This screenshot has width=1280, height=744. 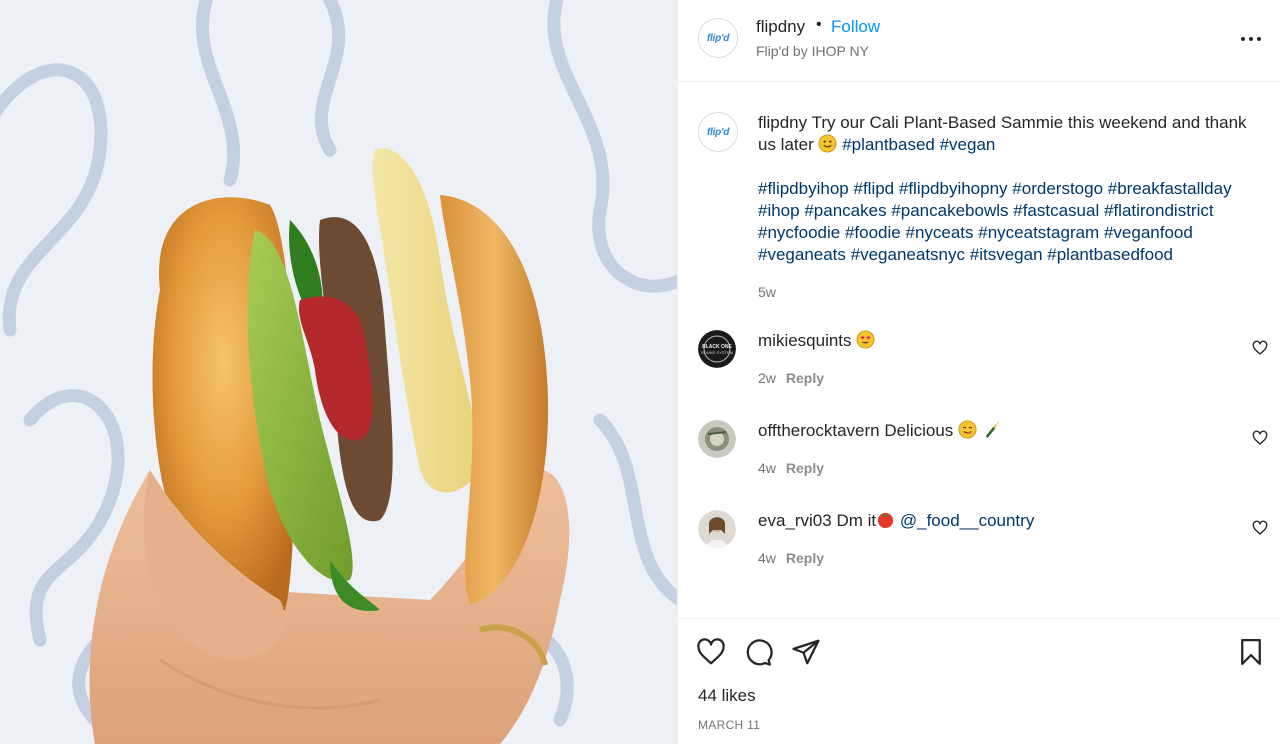 What do you see at coordinates (819, 430) in the screenshot?
I see `comment-username: offtherocktavern` at bounding box center [819, 430].